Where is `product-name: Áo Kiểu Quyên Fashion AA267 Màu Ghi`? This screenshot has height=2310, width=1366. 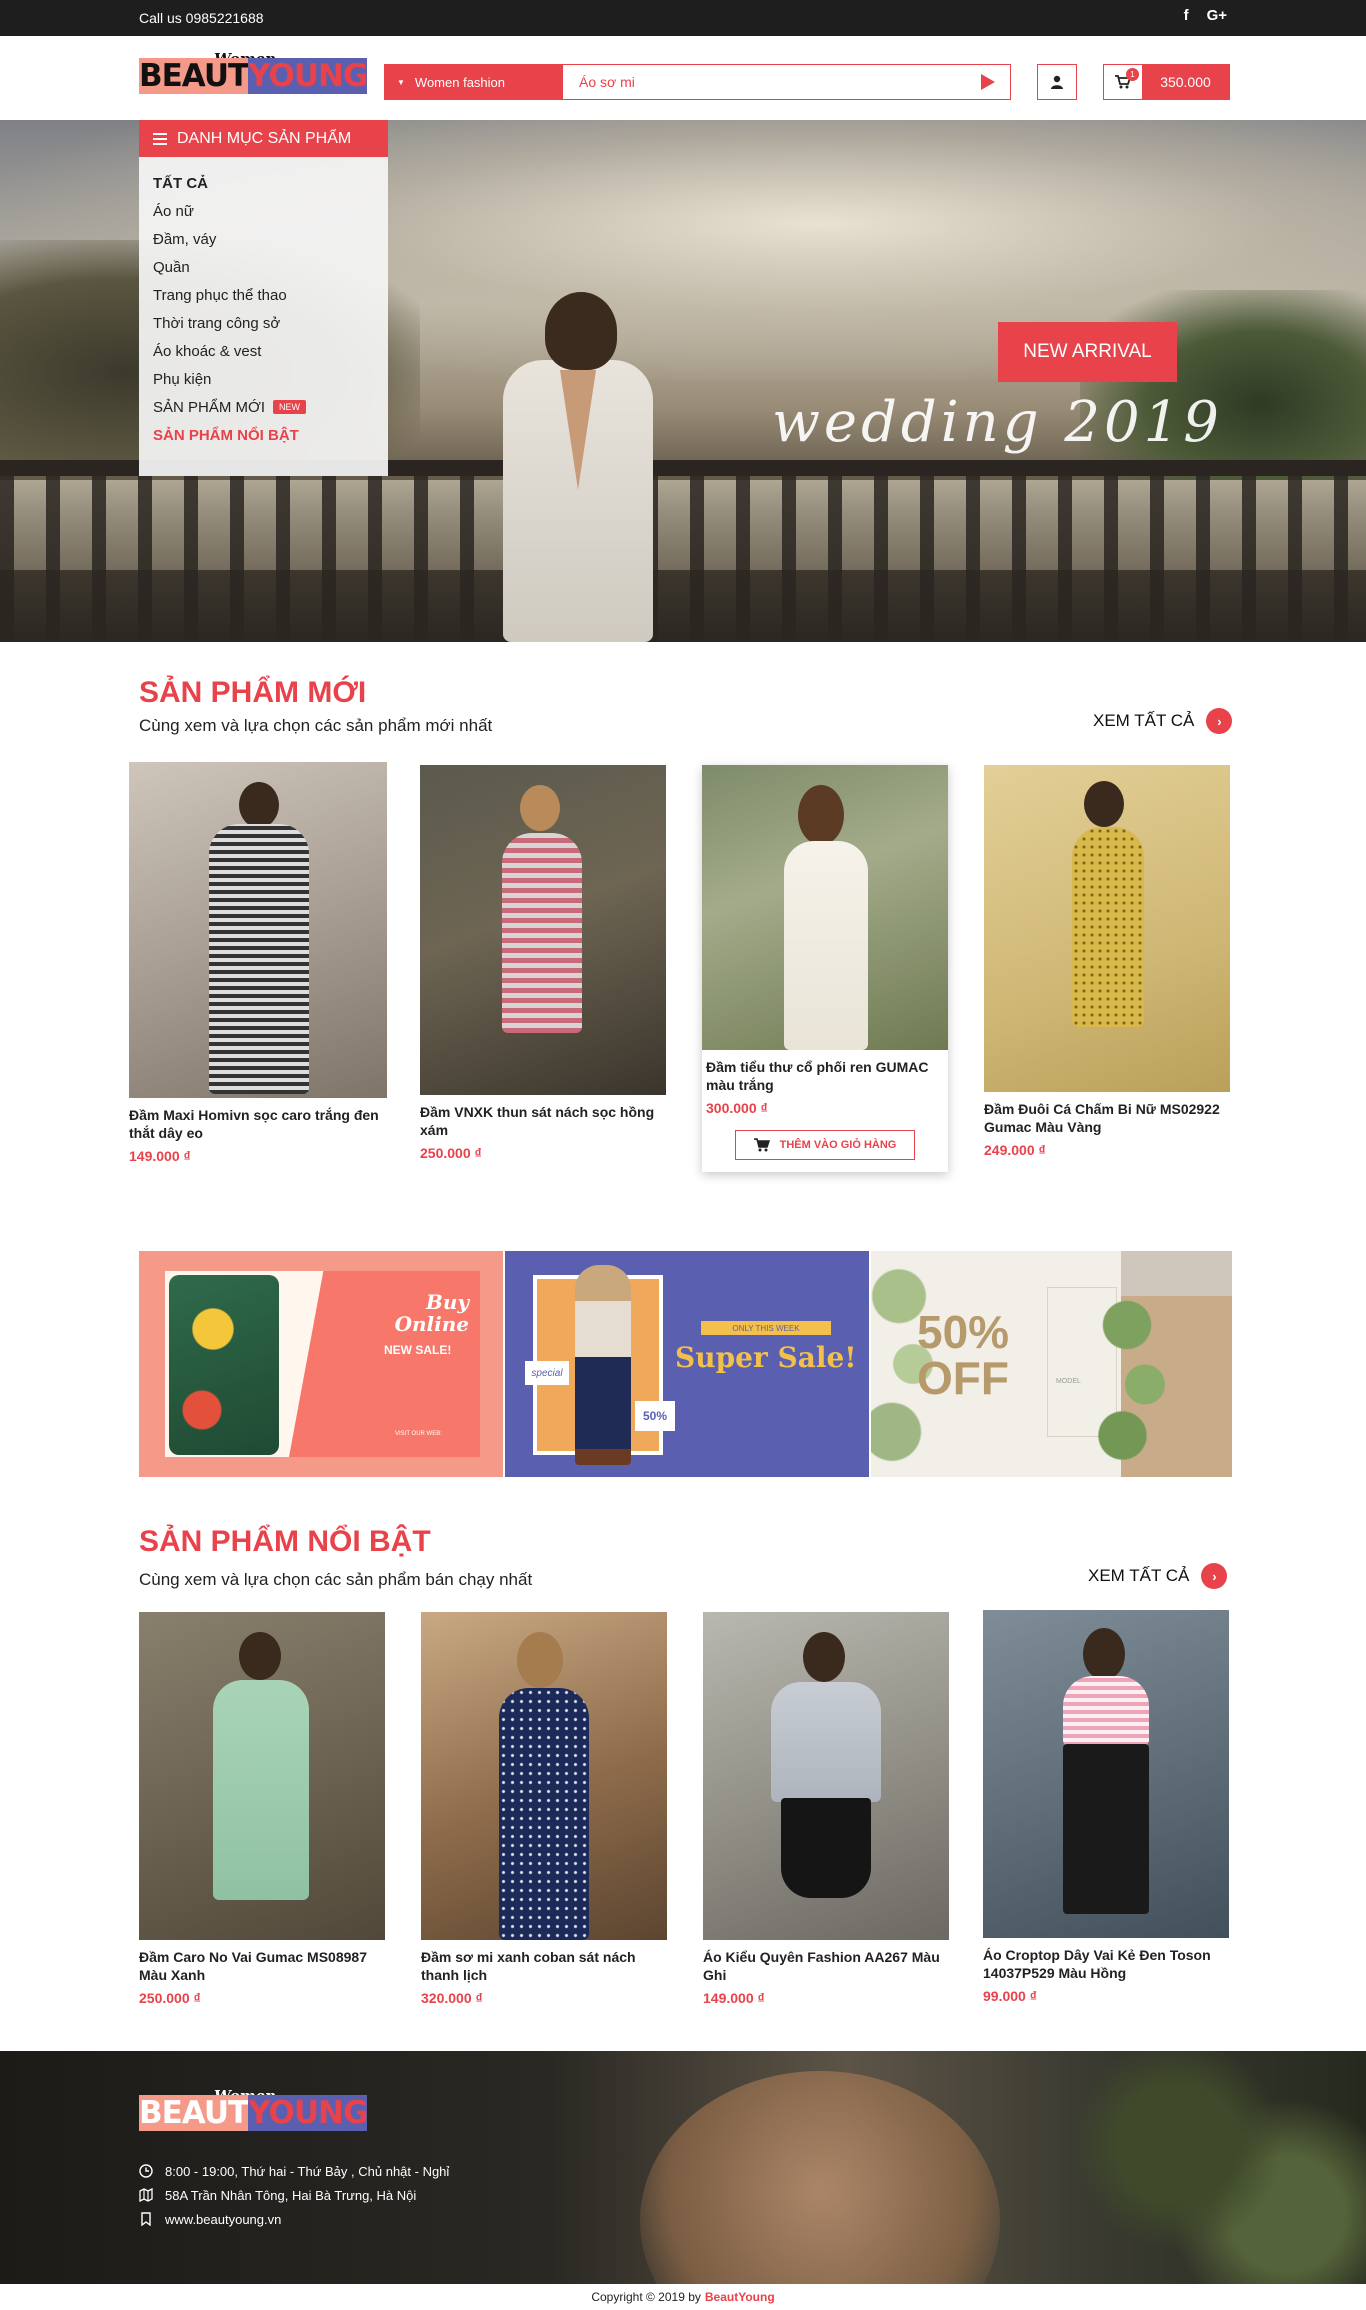
product-name: Áo Kiểu Quyên Fashion AA267 Màu Ghi is located at coordinates (826, 1966).